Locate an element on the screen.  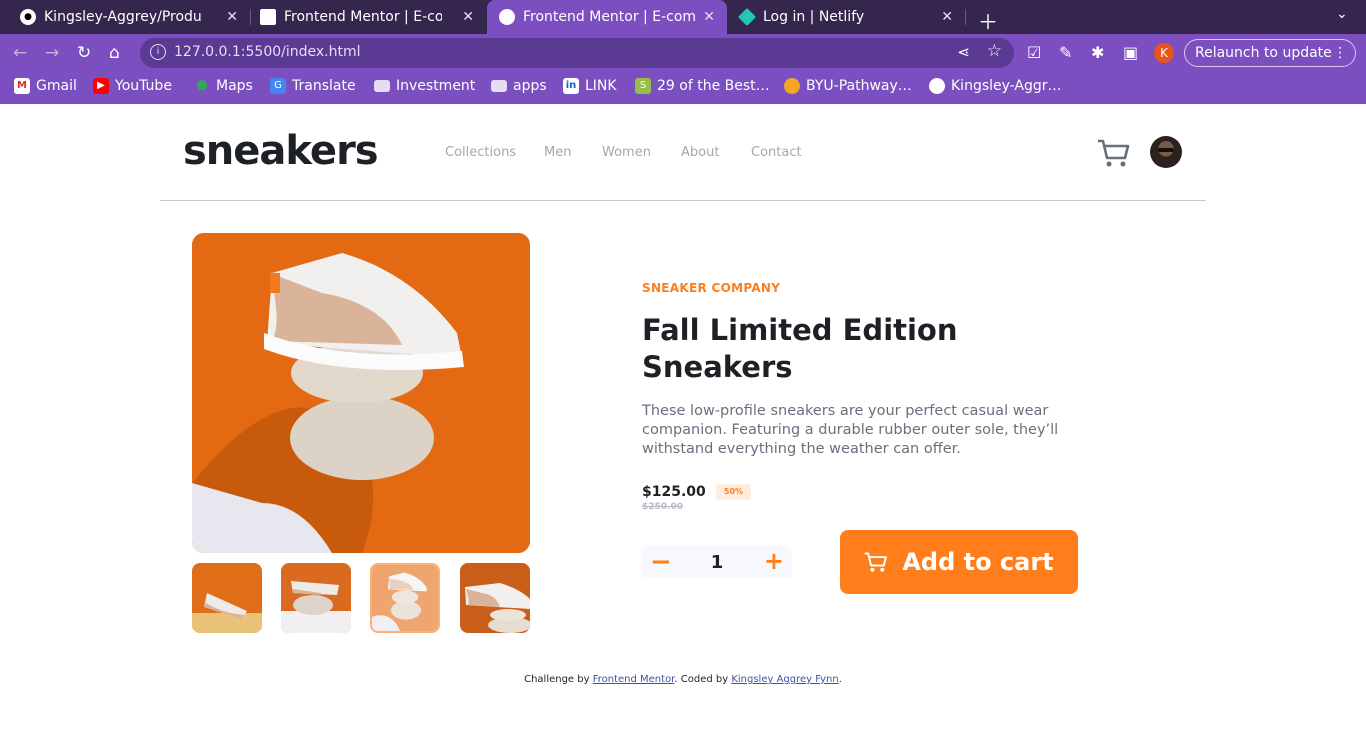
address-bar: i 127.0.0.1:5500/index.html ⋖ ☆ is located at coordinates (577, 53).